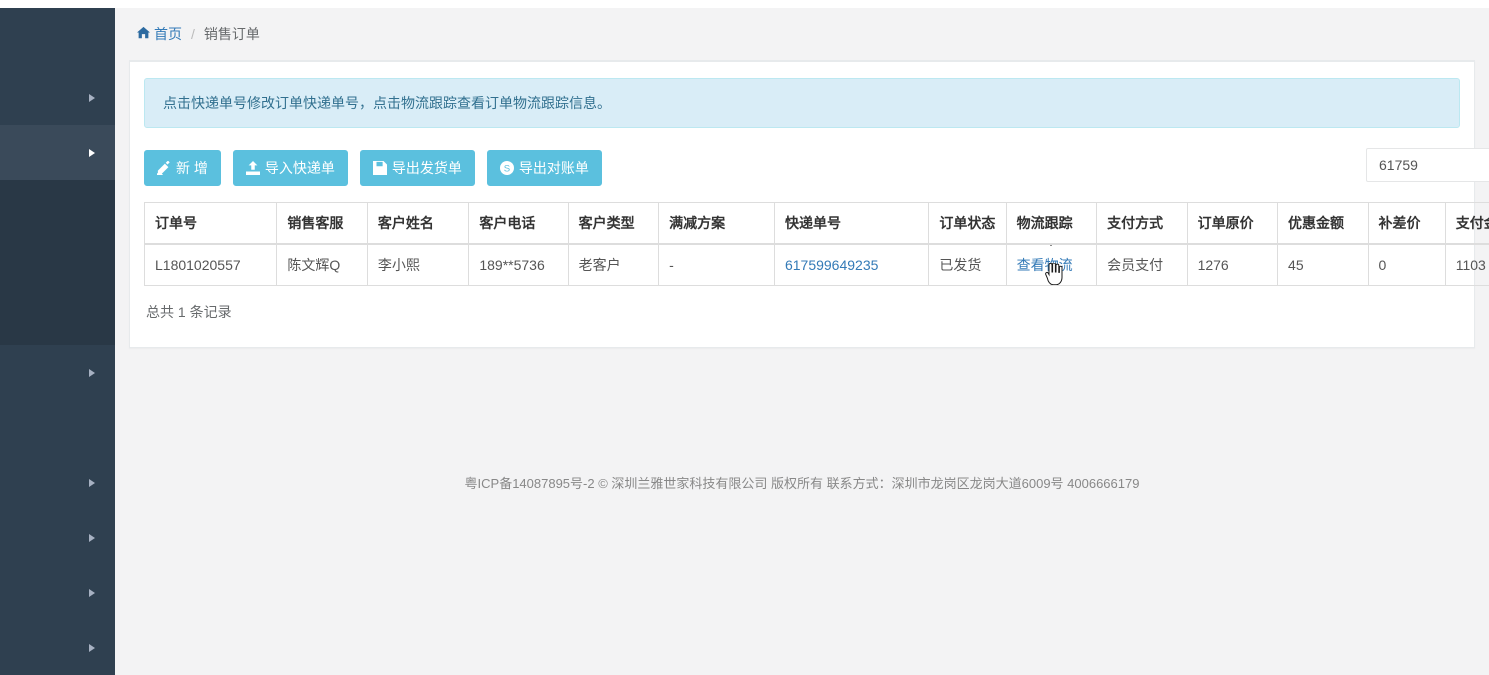 This screenshot has height=675, width=1489. What do you see at coordinates (816, 167) in the screenshot?
I see `toolbar: 新 增 导入快递单 导出发货单 S 导出对账单 61759` at bounding box center [816, 167].